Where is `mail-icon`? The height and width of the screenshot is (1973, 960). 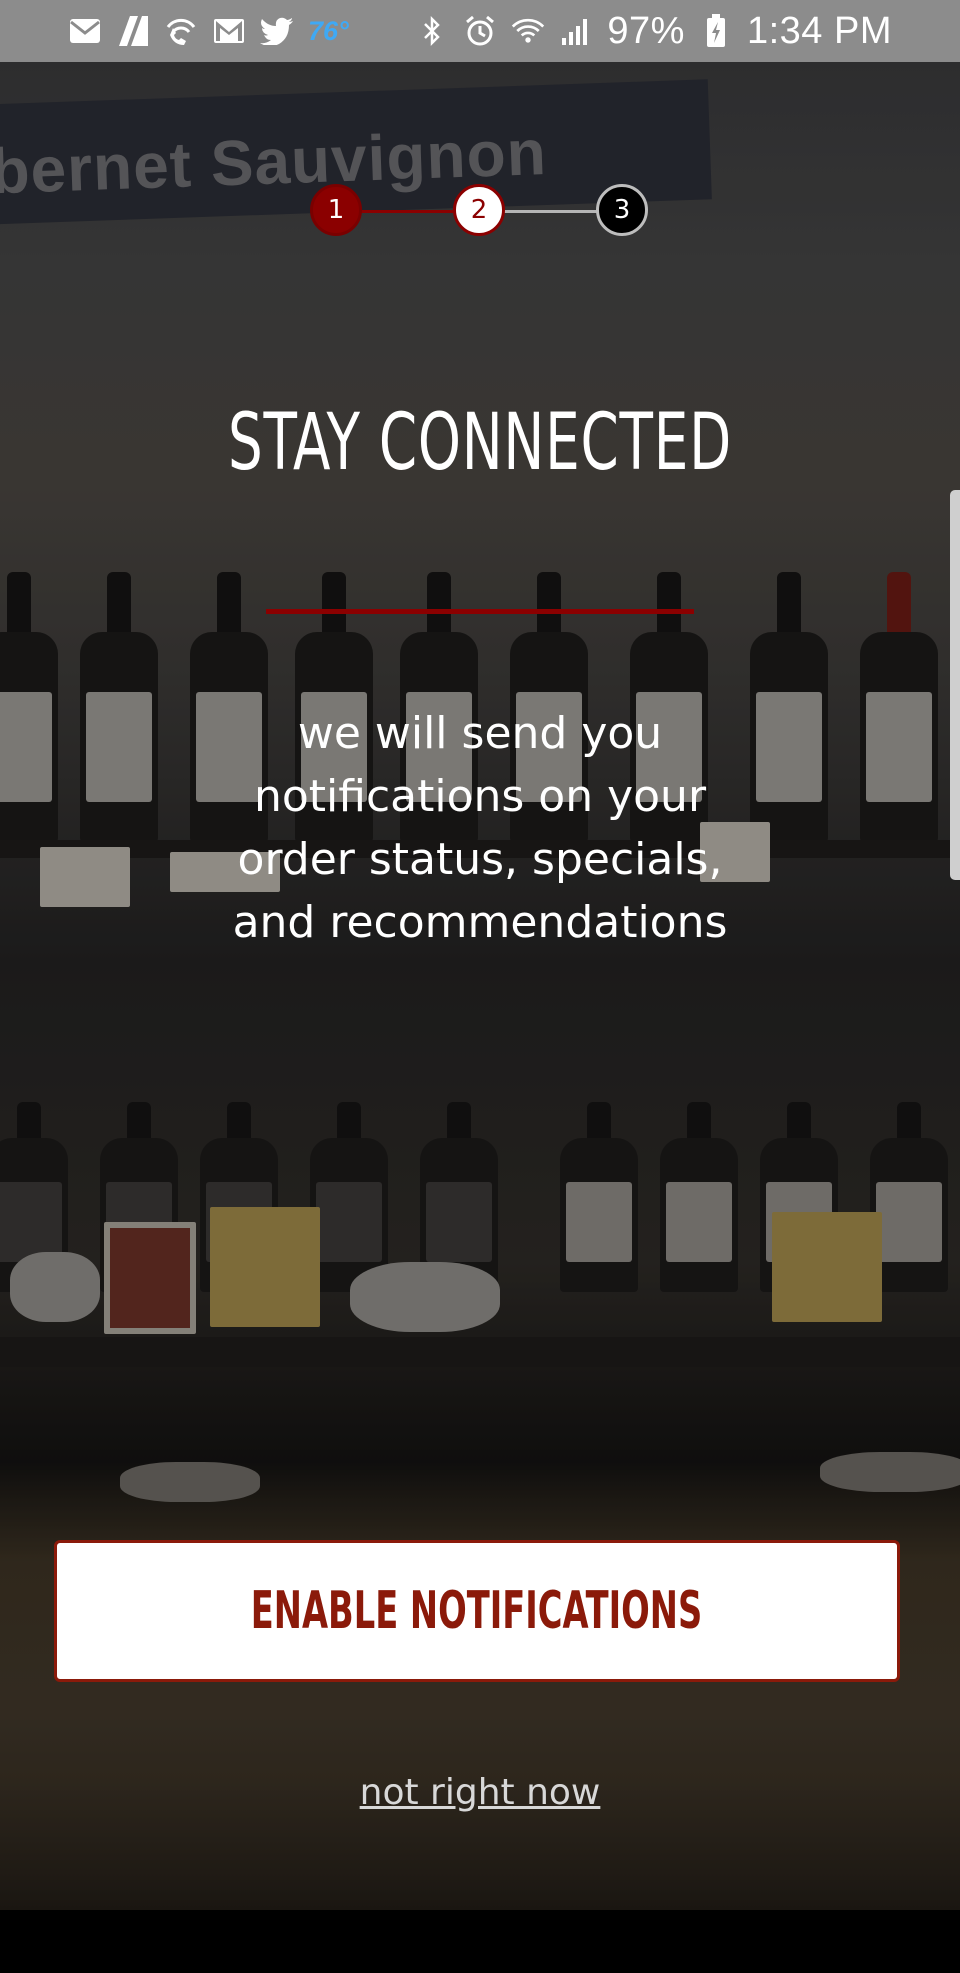
mail-icon is located at coordinates (85, 31).